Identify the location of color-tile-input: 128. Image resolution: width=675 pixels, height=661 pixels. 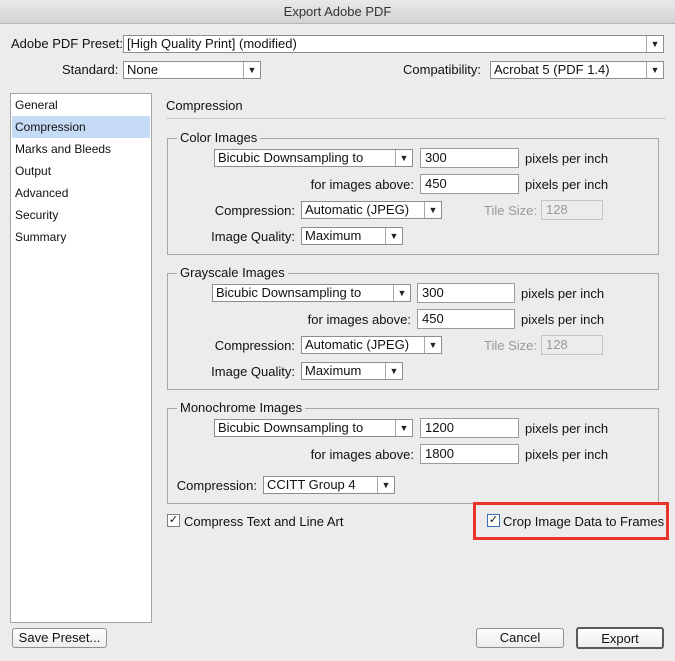
(572, 210).